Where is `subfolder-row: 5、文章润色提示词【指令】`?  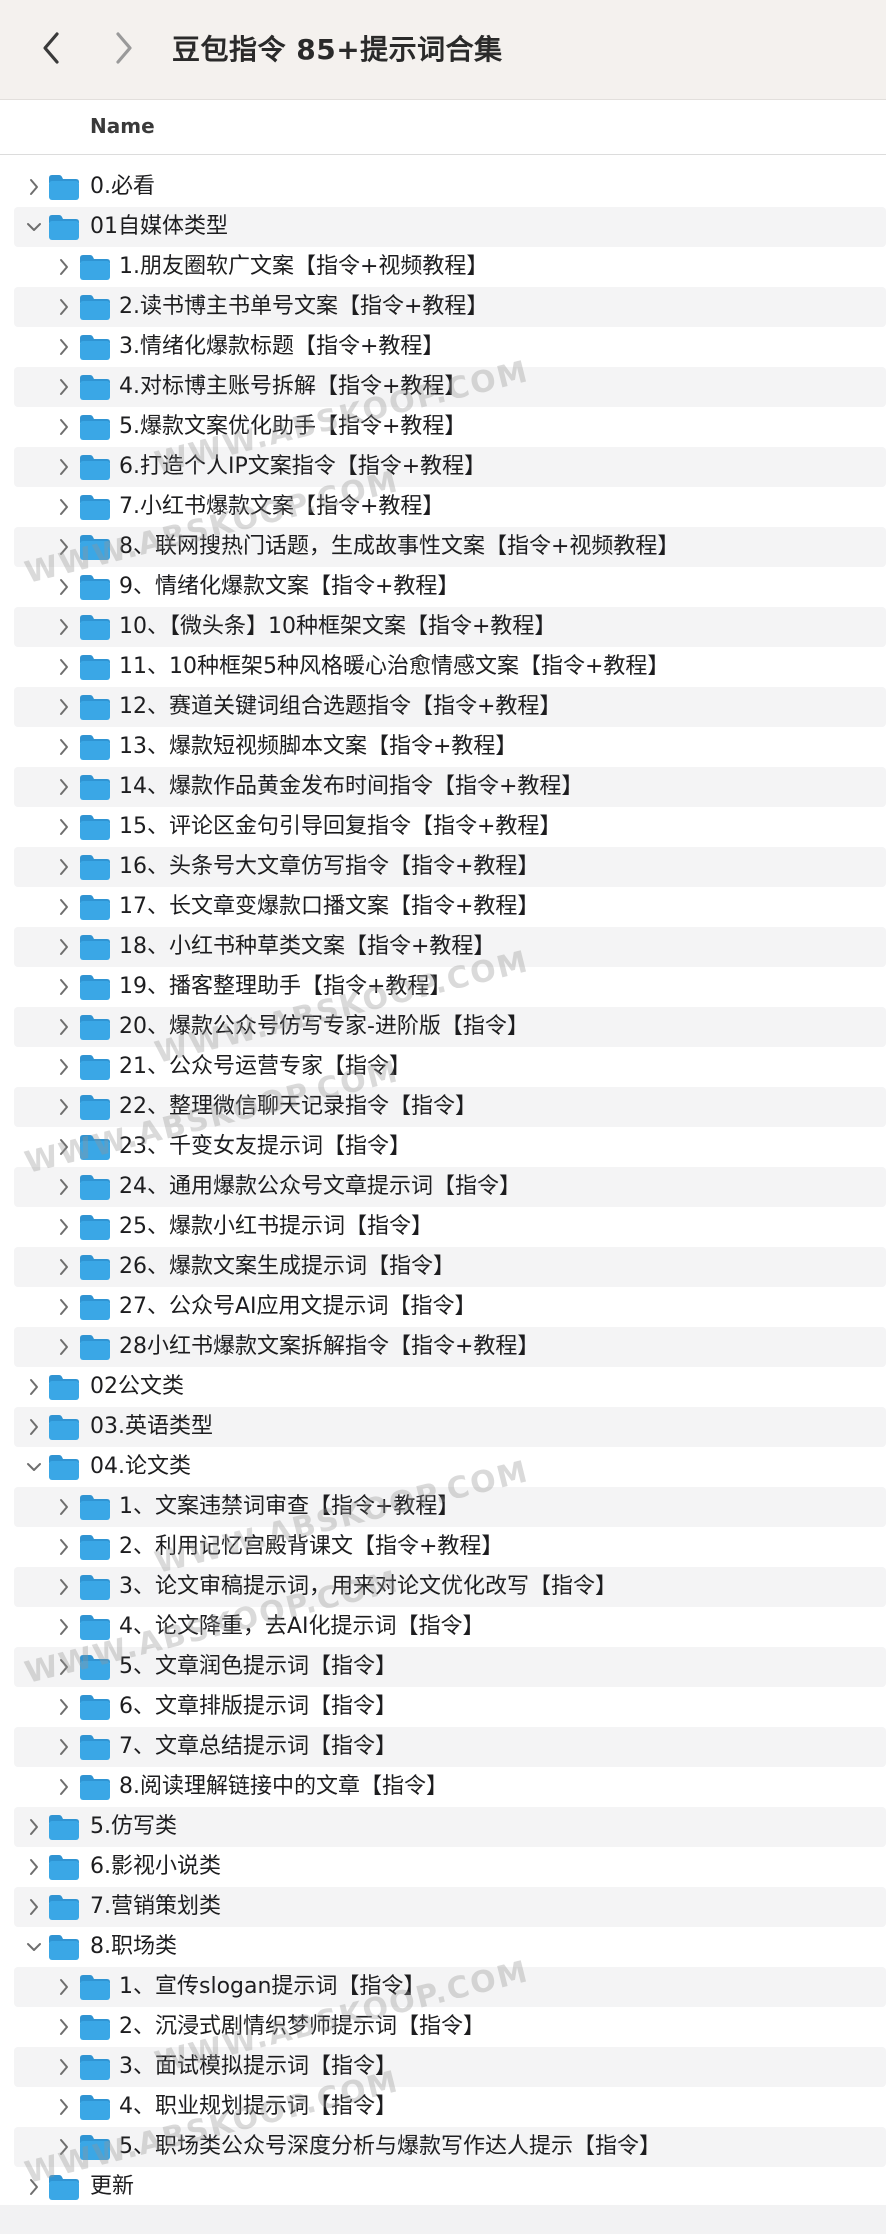 subfolder-row: 5、文章润色提示词【指令】 is located at coordinates (443, 1667).